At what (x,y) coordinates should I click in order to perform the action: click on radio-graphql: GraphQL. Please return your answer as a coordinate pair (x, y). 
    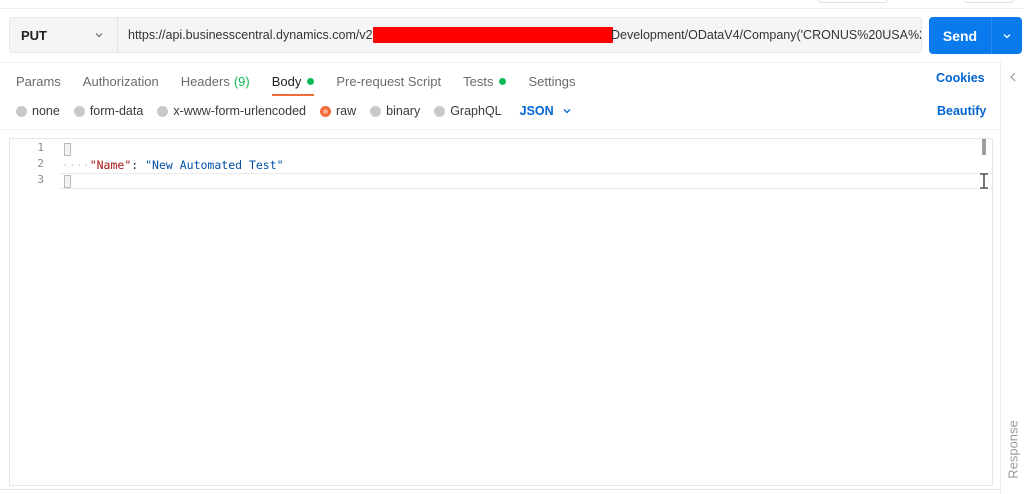
    Looking at the image, I should click on (468, 111).